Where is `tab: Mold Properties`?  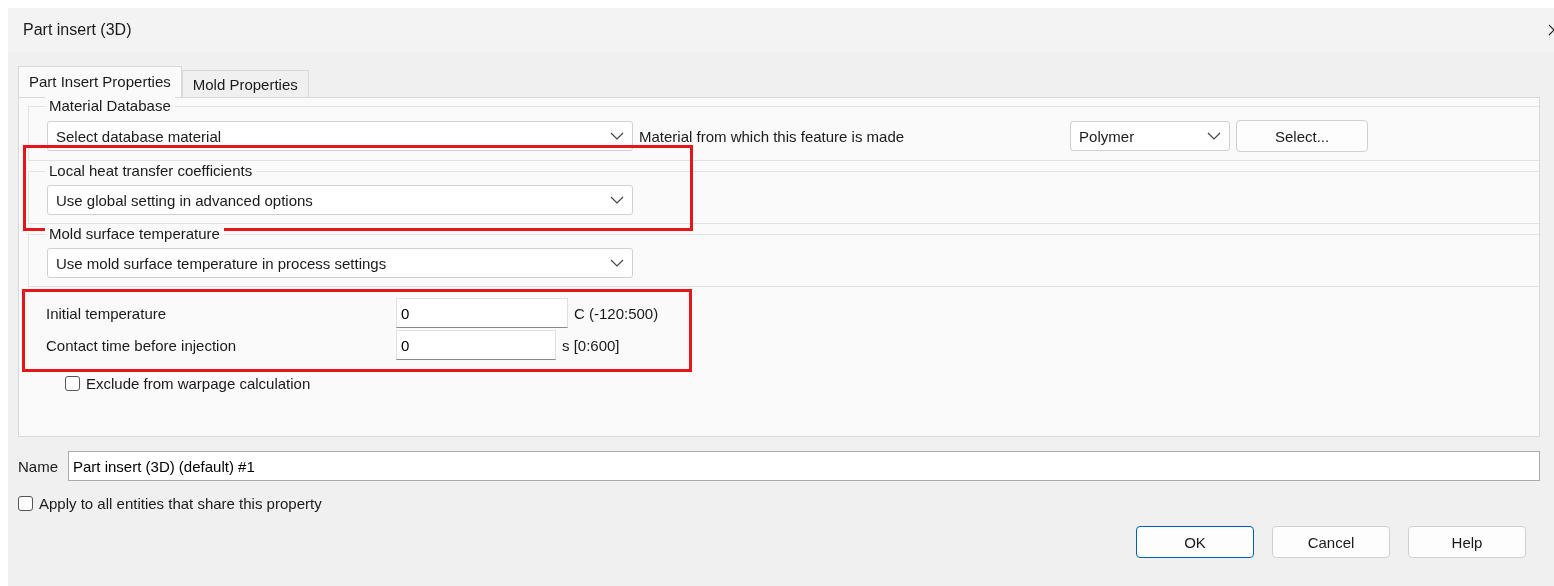
tab: Mold Properties is located at coordinates (245, 83).